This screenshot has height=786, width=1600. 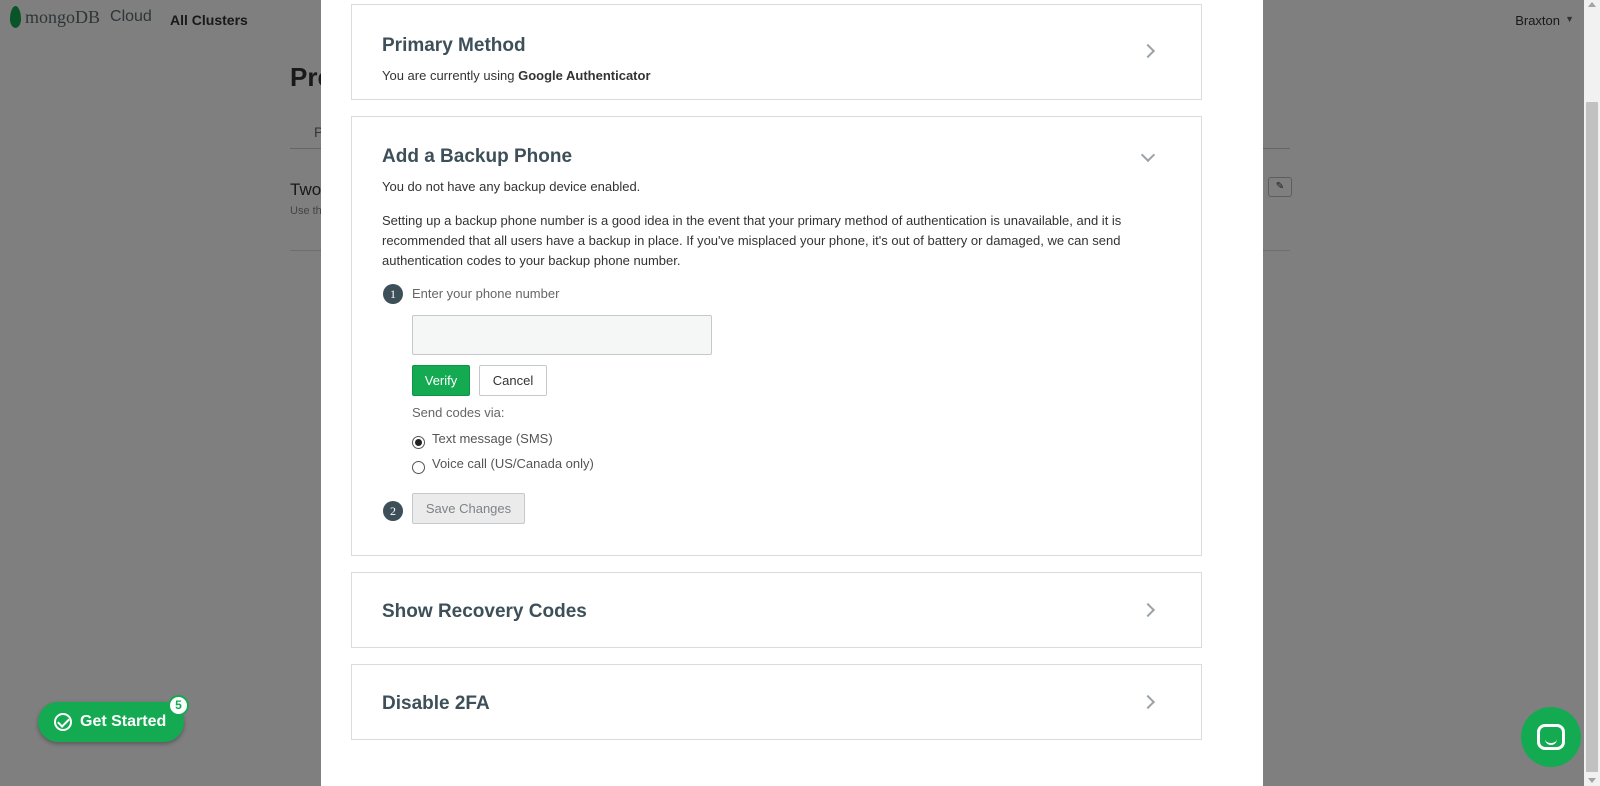 What do you see at coordinates (458, 412) in the screenshot?
I see `send-codes-label: Send codes via:` at bounding box center [458, 412].